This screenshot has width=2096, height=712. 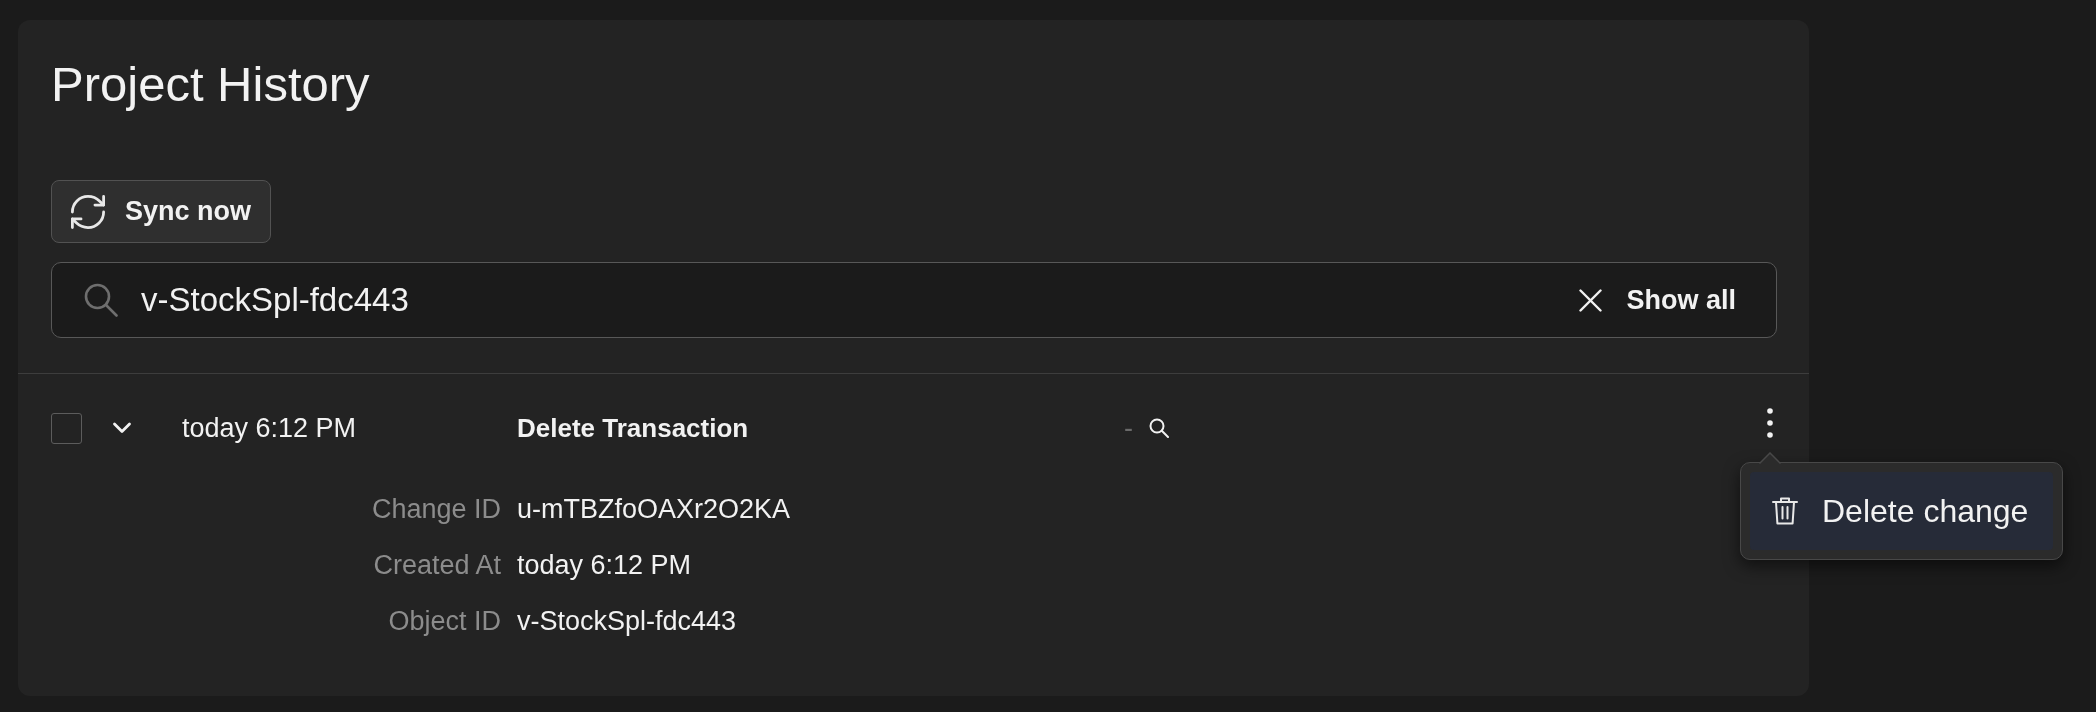 What do you see at coordinates (122, 428) in the screenshot?
I see `chevron-icon` at bounding box center [122, 428].